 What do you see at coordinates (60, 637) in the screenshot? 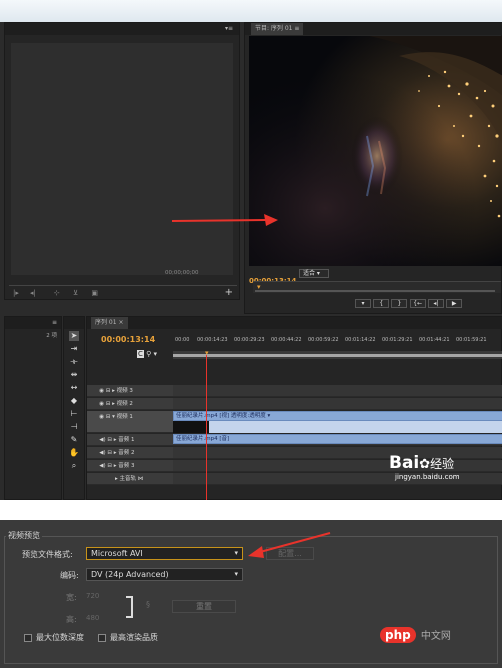
I see `max-bit-depth-label: 最大位数深度` at bounding box center [60, 637].